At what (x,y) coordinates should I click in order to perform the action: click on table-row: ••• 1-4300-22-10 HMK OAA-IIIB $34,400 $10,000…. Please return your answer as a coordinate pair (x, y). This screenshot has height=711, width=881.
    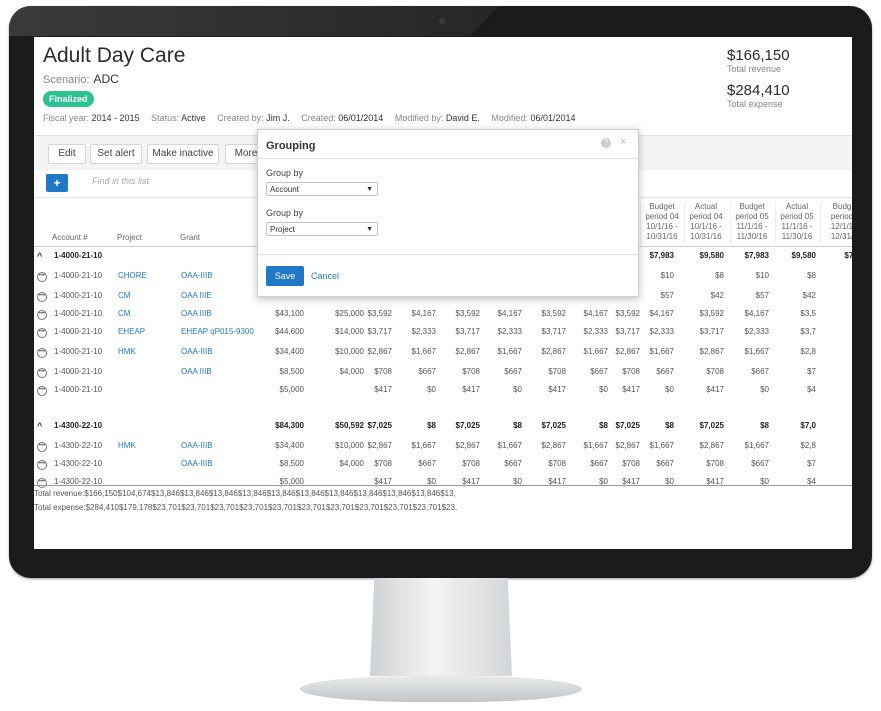
    Looking at the image, I should click on (443, 446).